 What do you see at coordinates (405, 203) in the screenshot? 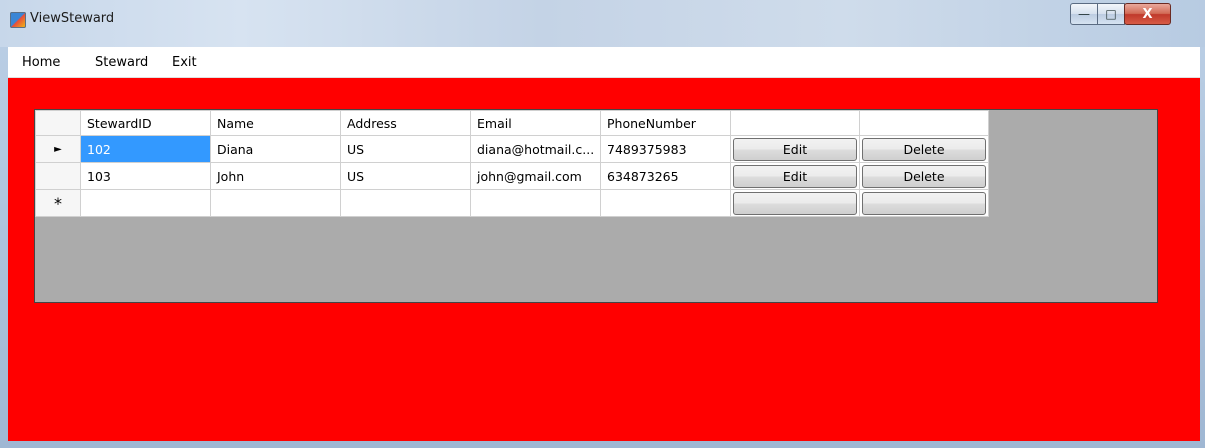
I see `cell-address` at bounding box center [405, 203].